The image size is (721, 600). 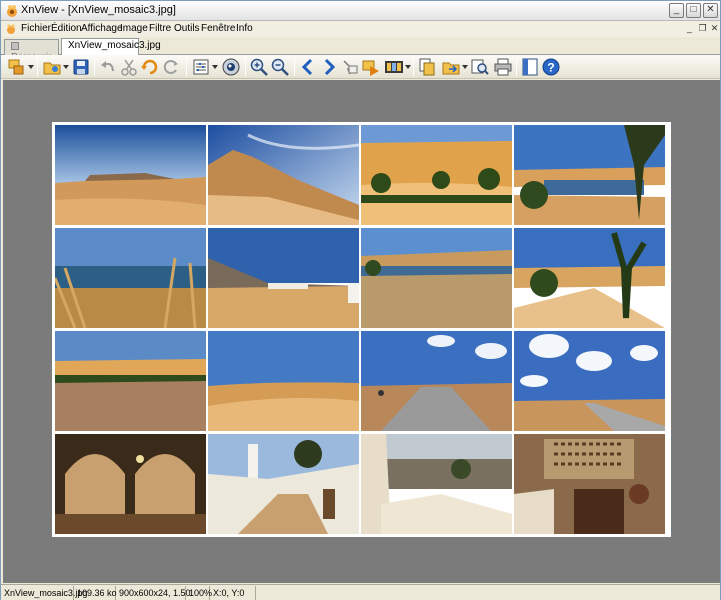 What do you see at coordinates (714, 28) in the screenshot?
I see `mdi-close-icon: ✕` at bounding box center [714, 28].